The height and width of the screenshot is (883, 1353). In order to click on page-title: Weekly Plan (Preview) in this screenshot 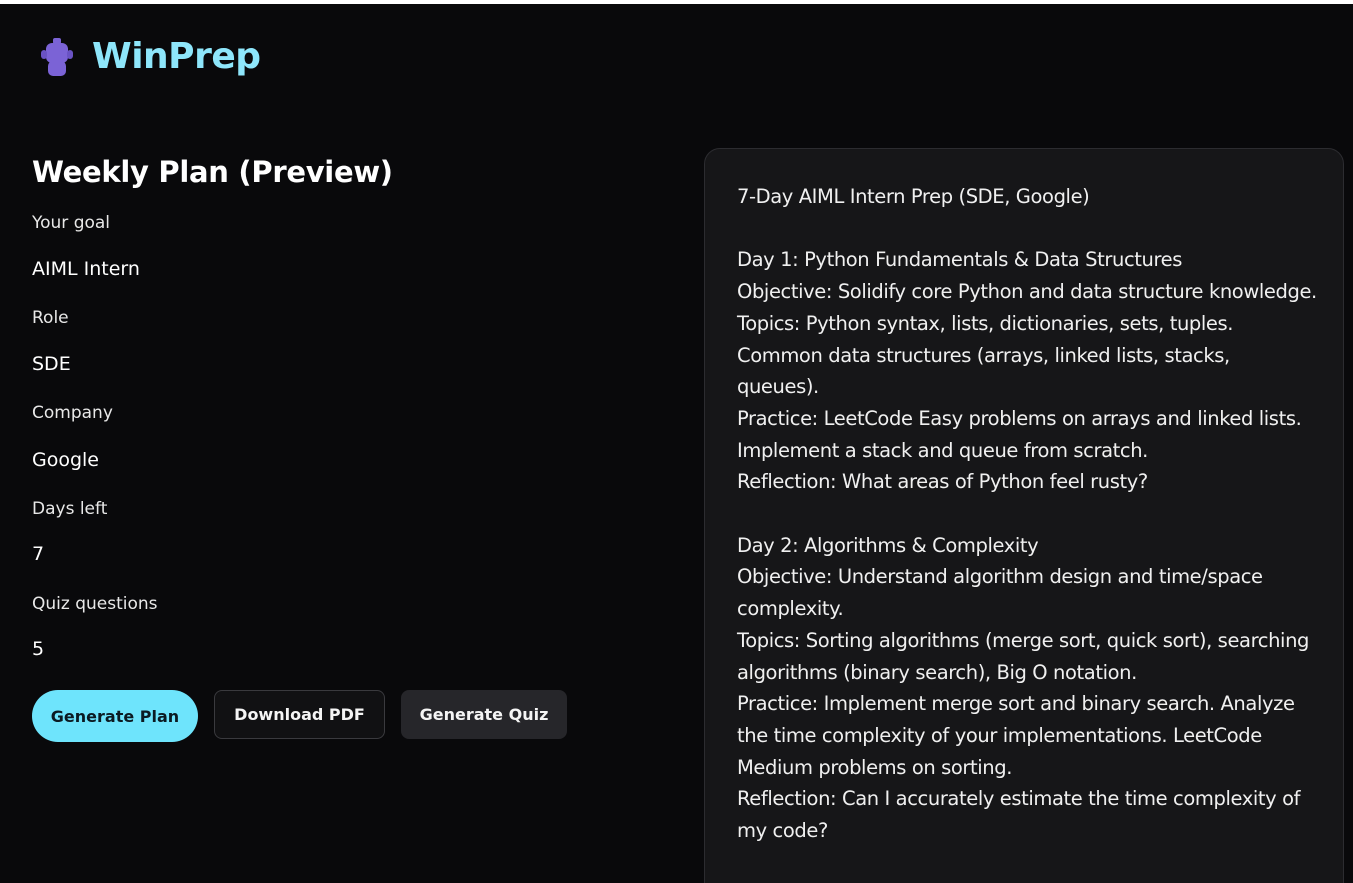, I will do `click(212, 172)`.